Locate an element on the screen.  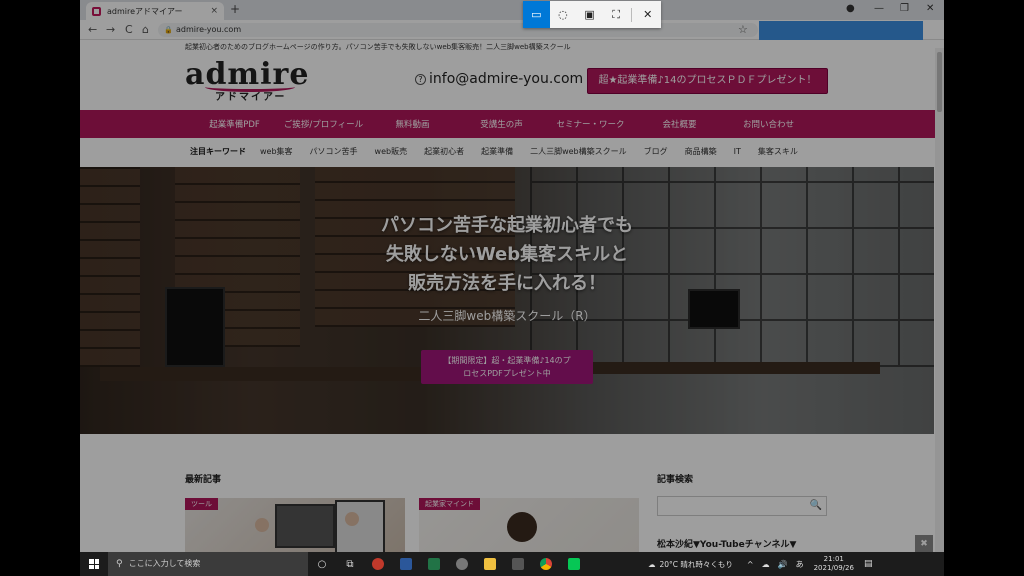
keyword-link: 起業準備 is located at coordinates (497, 151).